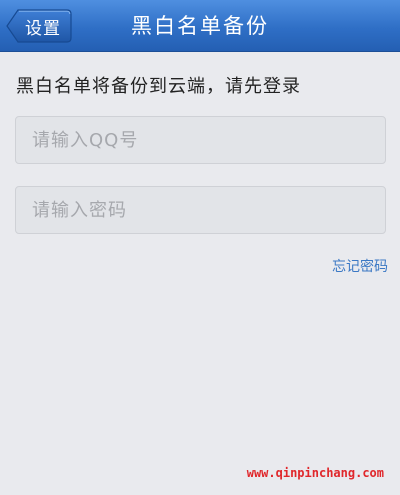 The image size is (400, 495). I want to click on back-button: 设置, so click(39, 26).